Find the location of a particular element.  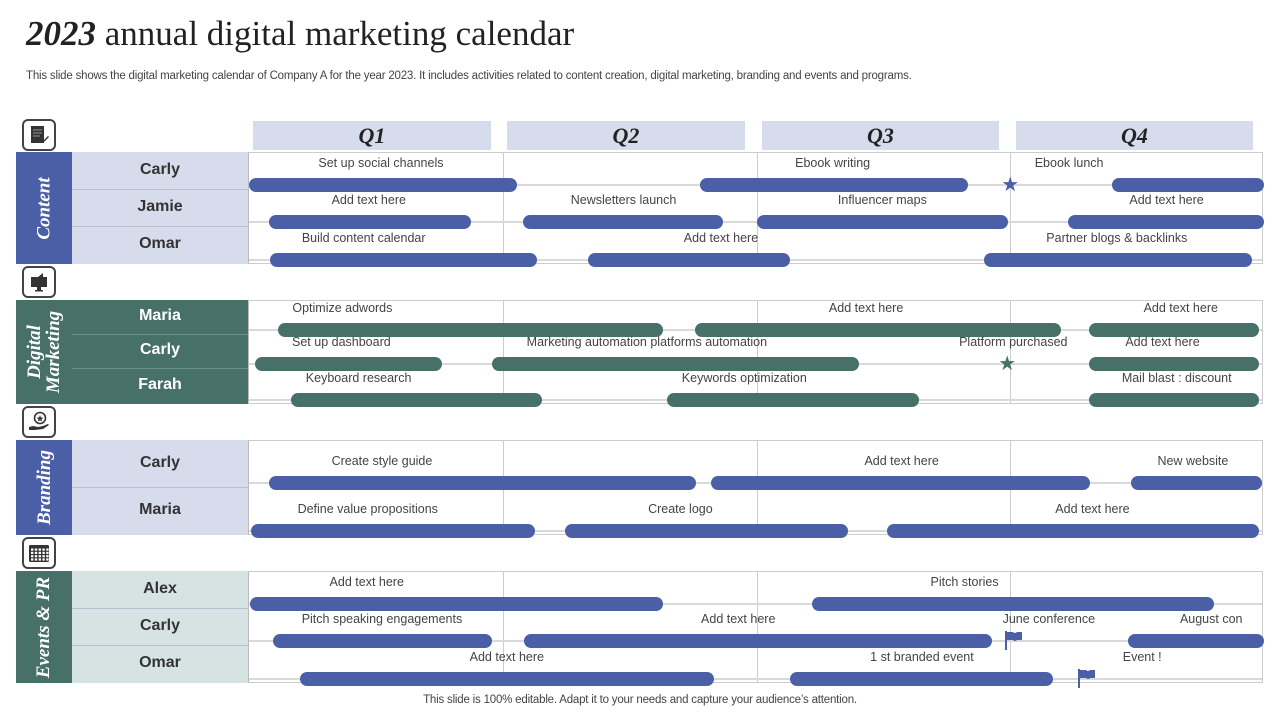

activity-label: Platform purchased is located at coordinates (1013, 342).